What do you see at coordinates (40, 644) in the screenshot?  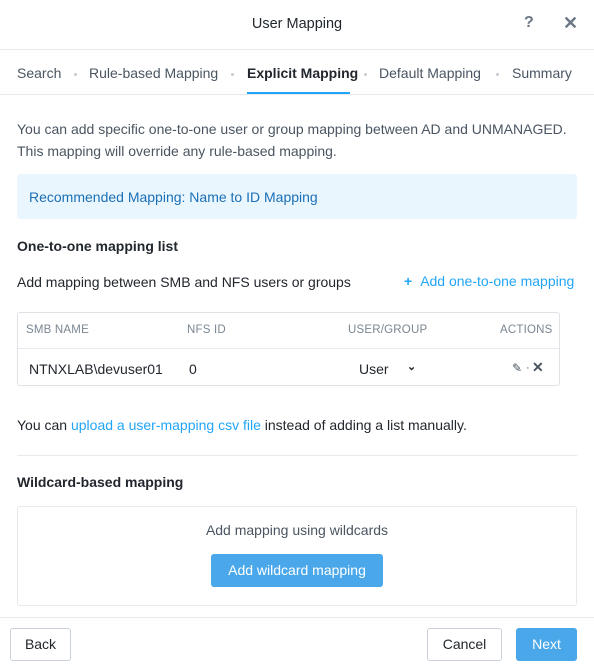 I see `back-button: Back` at bounding box center [40, 644].